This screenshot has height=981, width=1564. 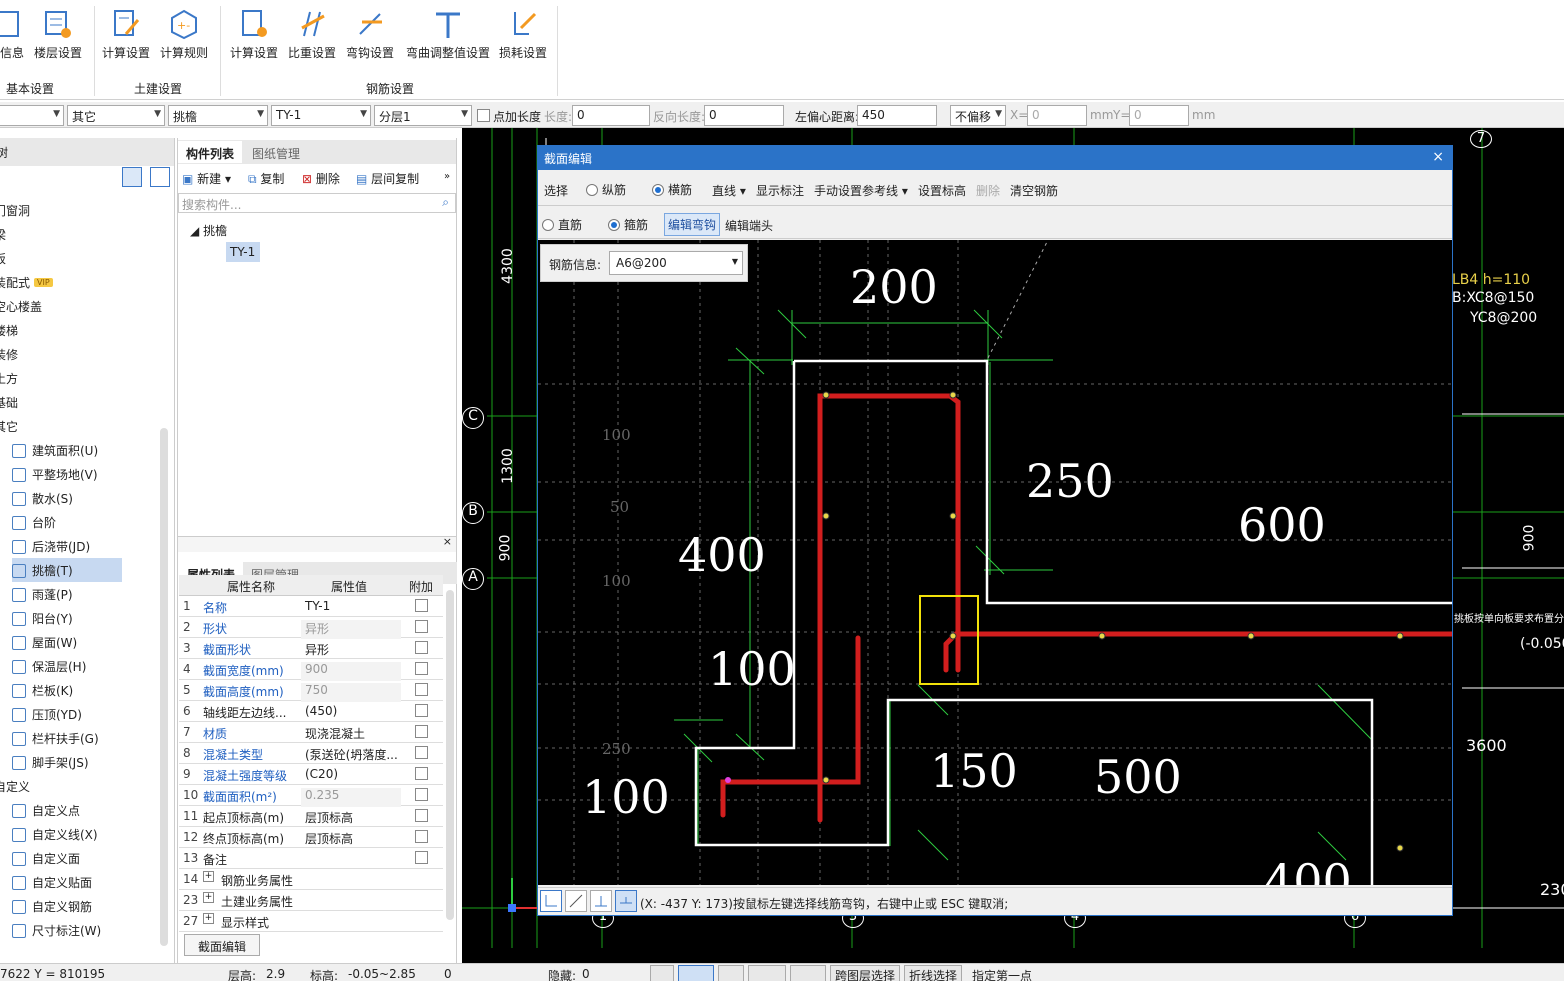 I want to click on floor-copy-button: ▤ 层间复制, so click(x=387, y=178).